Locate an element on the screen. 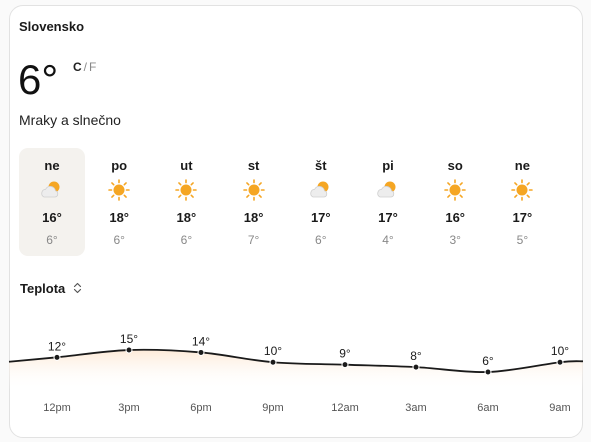 This screenshot has width=591, height=442. temperature-value-label: 12° is located at coordinates (57, 346).